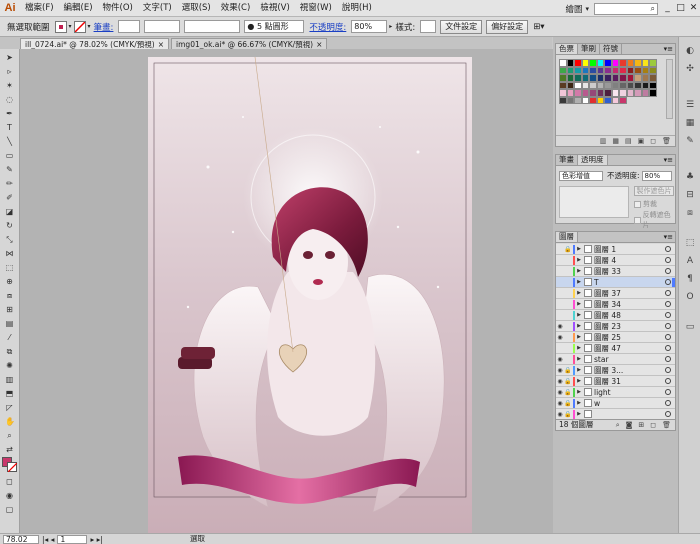  What do you see at coordinates (615, 249) in the screenshot?
I see `layer-row: 🔒 ▶ 圖層 1` at bounding box center [615, 249].